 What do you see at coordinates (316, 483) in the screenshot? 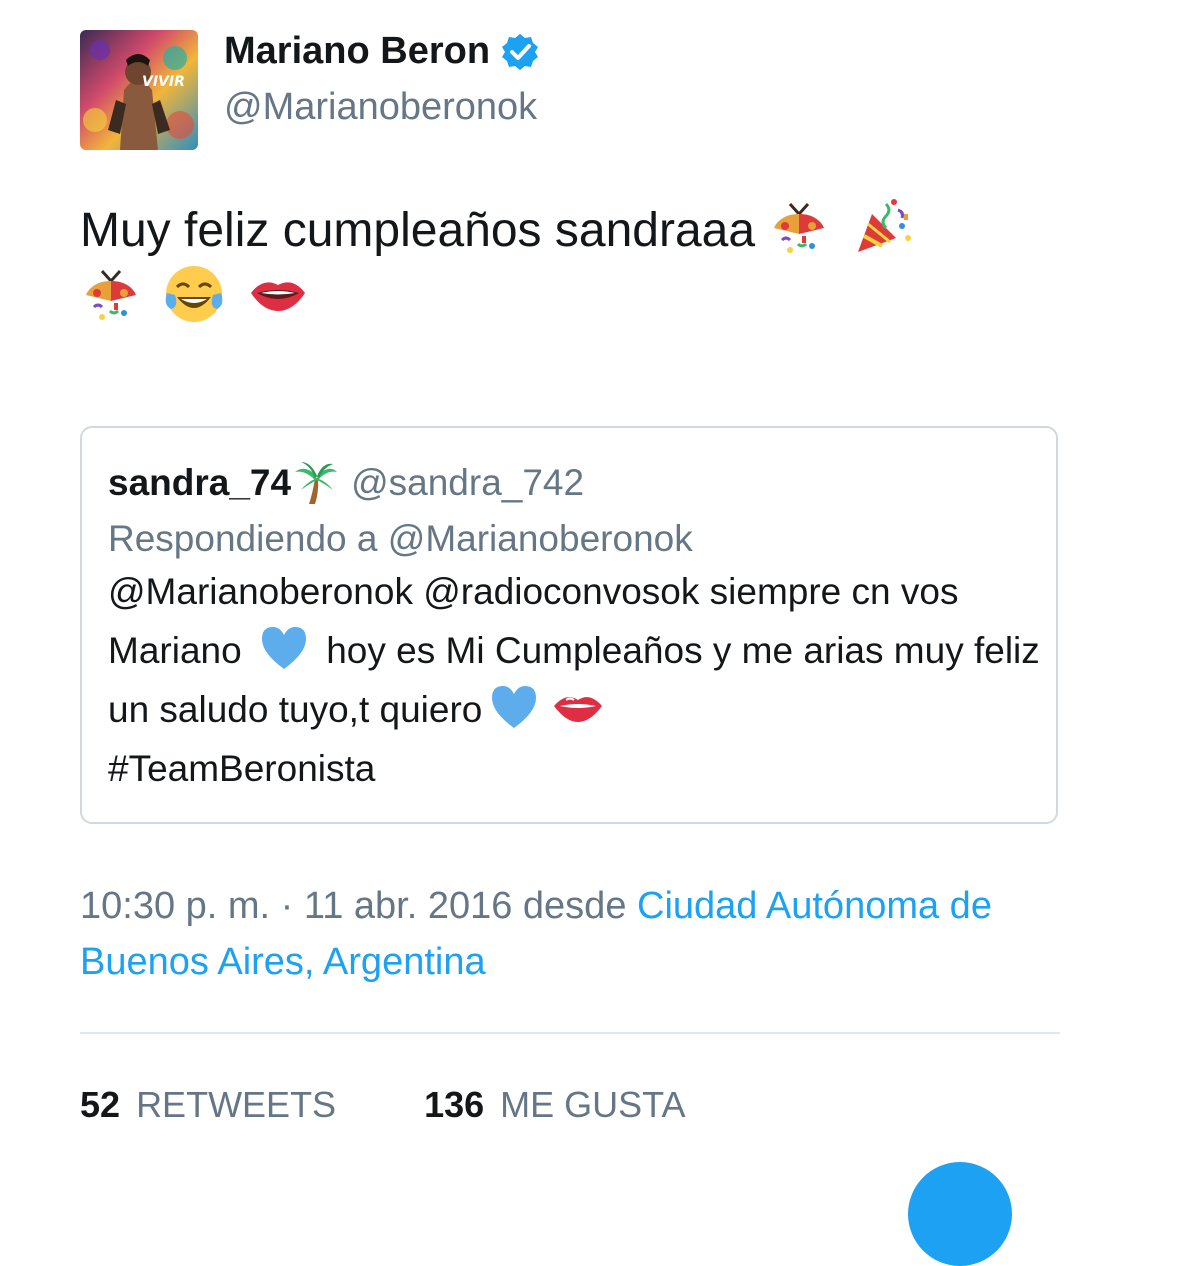
I see `palm-tree-icon` at bounding box center [316, 483].